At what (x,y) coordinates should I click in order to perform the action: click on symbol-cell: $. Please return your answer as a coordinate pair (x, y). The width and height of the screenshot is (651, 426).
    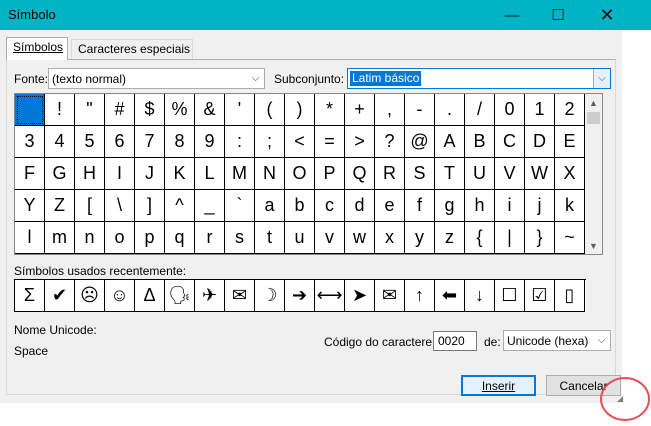
    Looking at the image, I should click on (150, 110).